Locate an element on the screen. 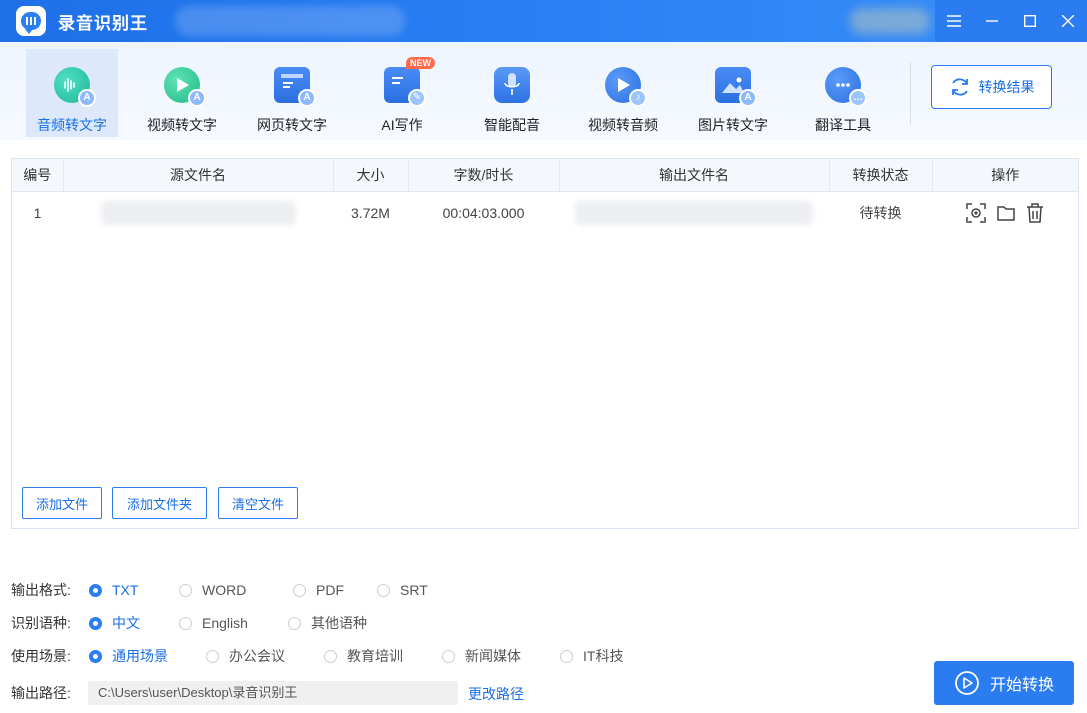  conversion-result-label: 转换结果 is located at coordinates (1006, 87).